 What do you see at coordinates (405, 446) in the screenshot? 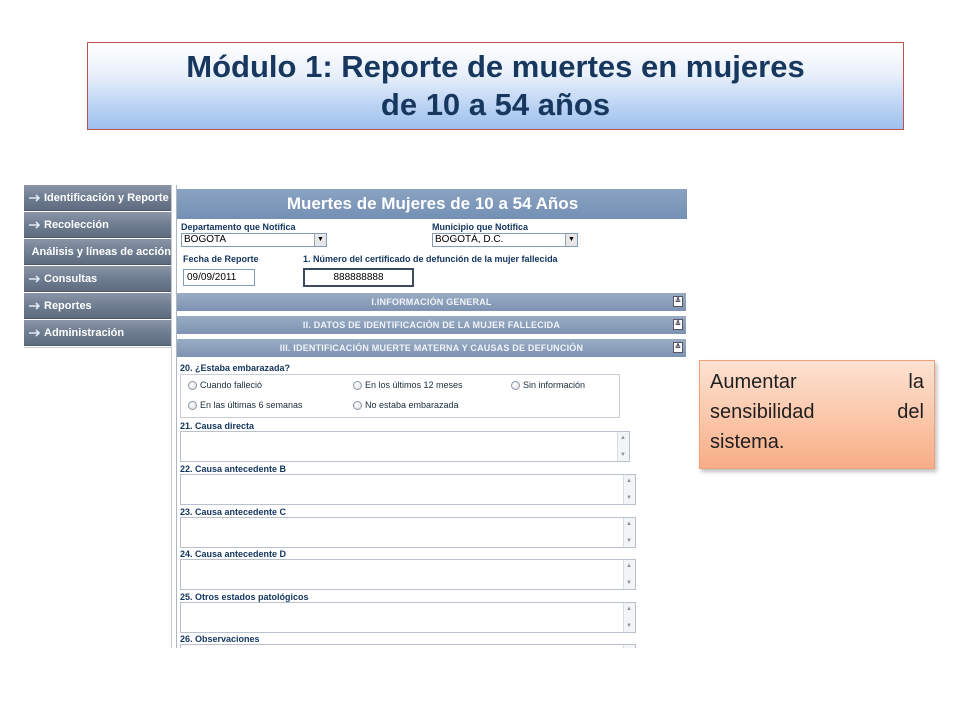
I see `causa-directa-textarea: ▲ ▼` at bounding box center [405, 446].